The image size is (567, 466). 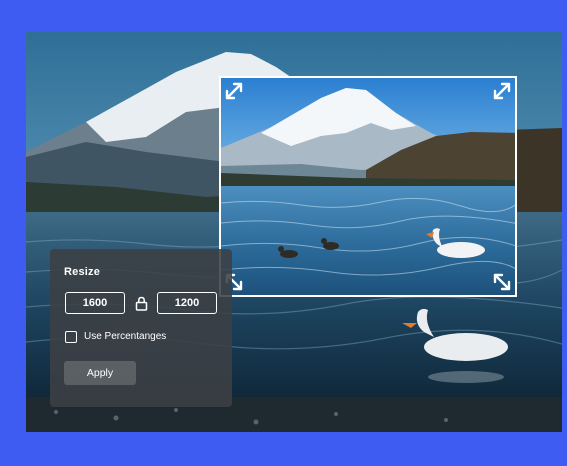 What do you see at coordinates (141, 303) in the screenshot?
I see `lock-icon` at bounding box center [141, 303].